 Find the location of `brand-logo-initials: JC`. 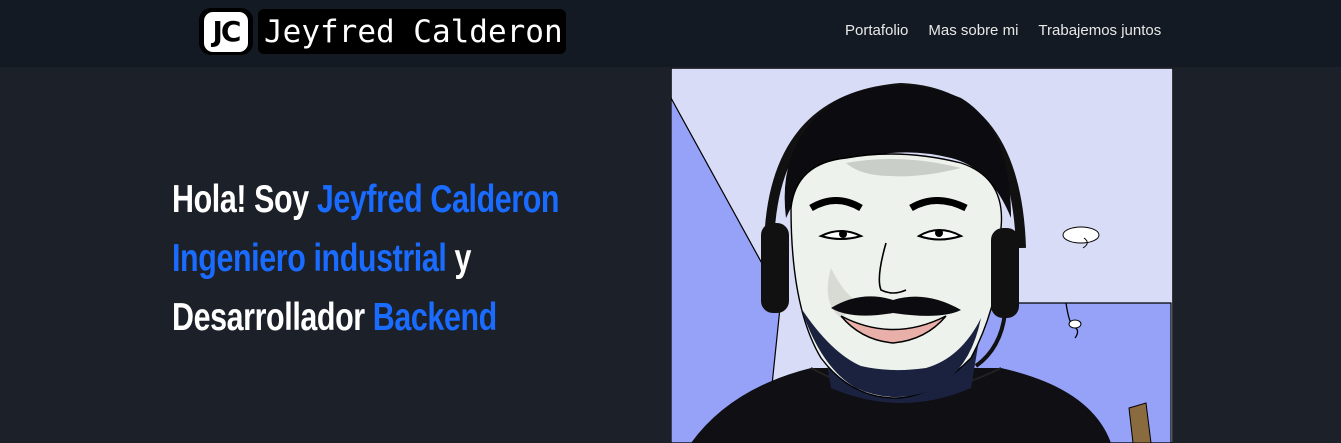

brand-logo-initials: JC is located at coordinates (226, 31).